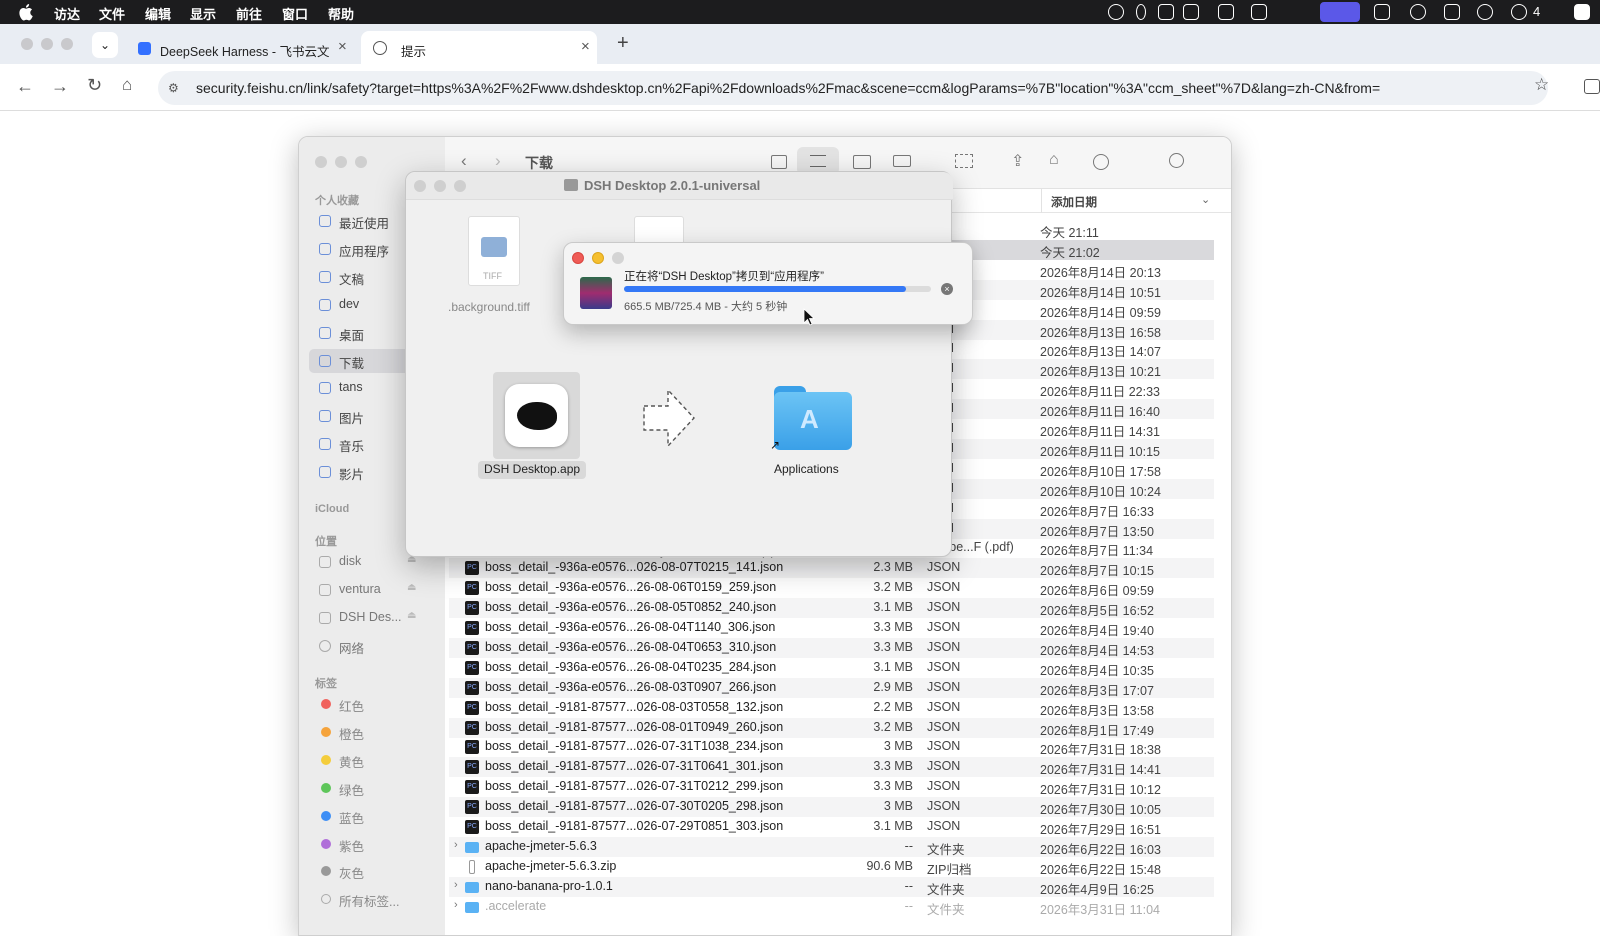  What do you see at coordinates (1017, 161) in the screenshot?
I see `share-icon: ⇪` at bounding box center [1017, 161].